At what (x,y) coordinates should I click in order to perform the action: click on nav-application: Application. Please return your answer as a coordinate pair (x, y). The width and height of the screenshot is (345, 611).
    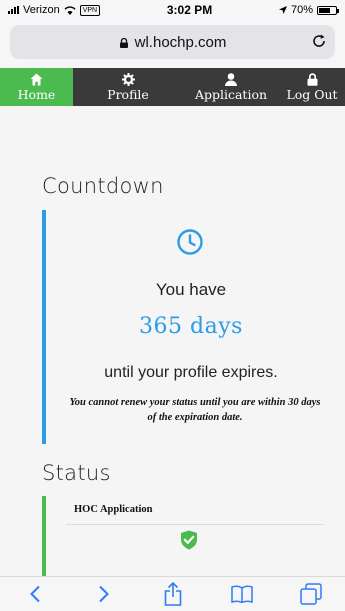
    Looking at the image, I should click on (231, 87).